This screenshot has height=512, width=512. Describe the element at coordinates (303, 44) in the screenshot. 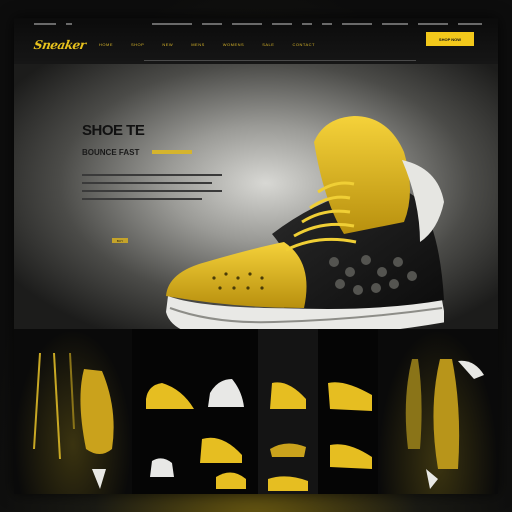

I see `nav-link-contact: CONTACT` at that location.